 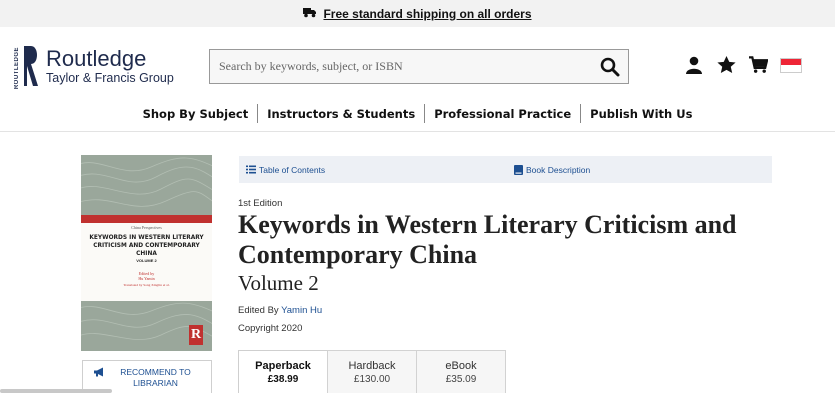 What do you see at coordinates (56, 391) in the screenshot?
I see `horizontal-scrollbar` at bounding box center [56, 391].